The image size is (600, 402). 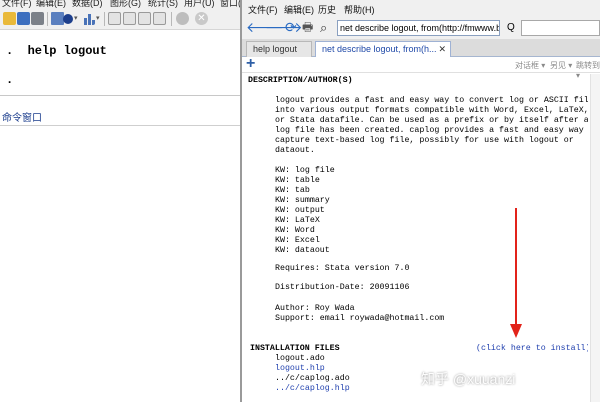 What do you see at coordinates (88, 18) in the screenshot?
I see `graph-icon` at bounding box center [88, 18].